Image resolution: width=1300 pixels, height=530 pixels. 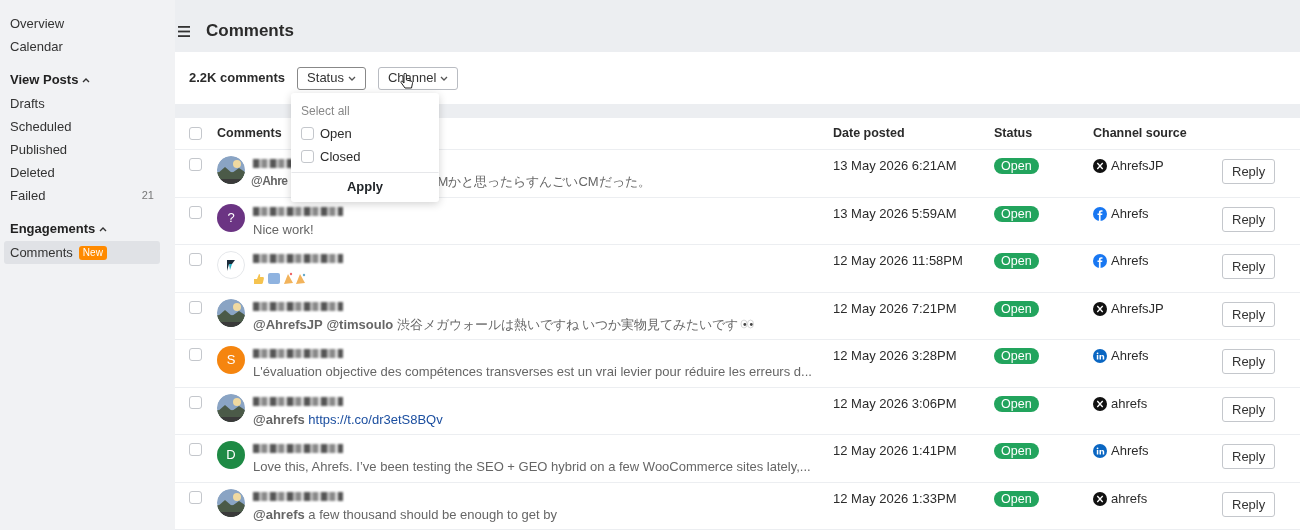 What do you see at coordinates (895, 450) in the screenshot?
I see `date-text: 12 May 2026 1:41PM` at bounding box center [895, 450].